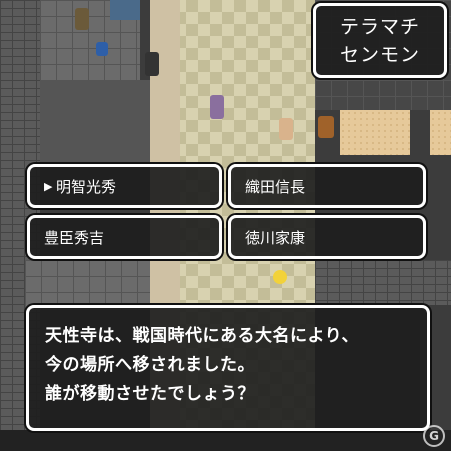  What do you see at coordinates (275, 237) in the screenshot?
I see `choice-label: 徳川家康` at bounding box center [275, 237].